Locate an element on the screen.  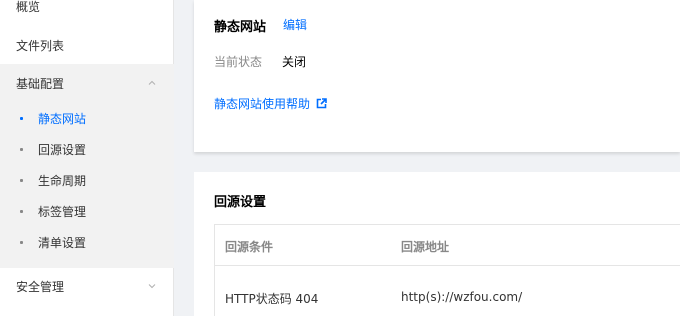
card-title: 回源设置 is located at coordinates (240, 202).